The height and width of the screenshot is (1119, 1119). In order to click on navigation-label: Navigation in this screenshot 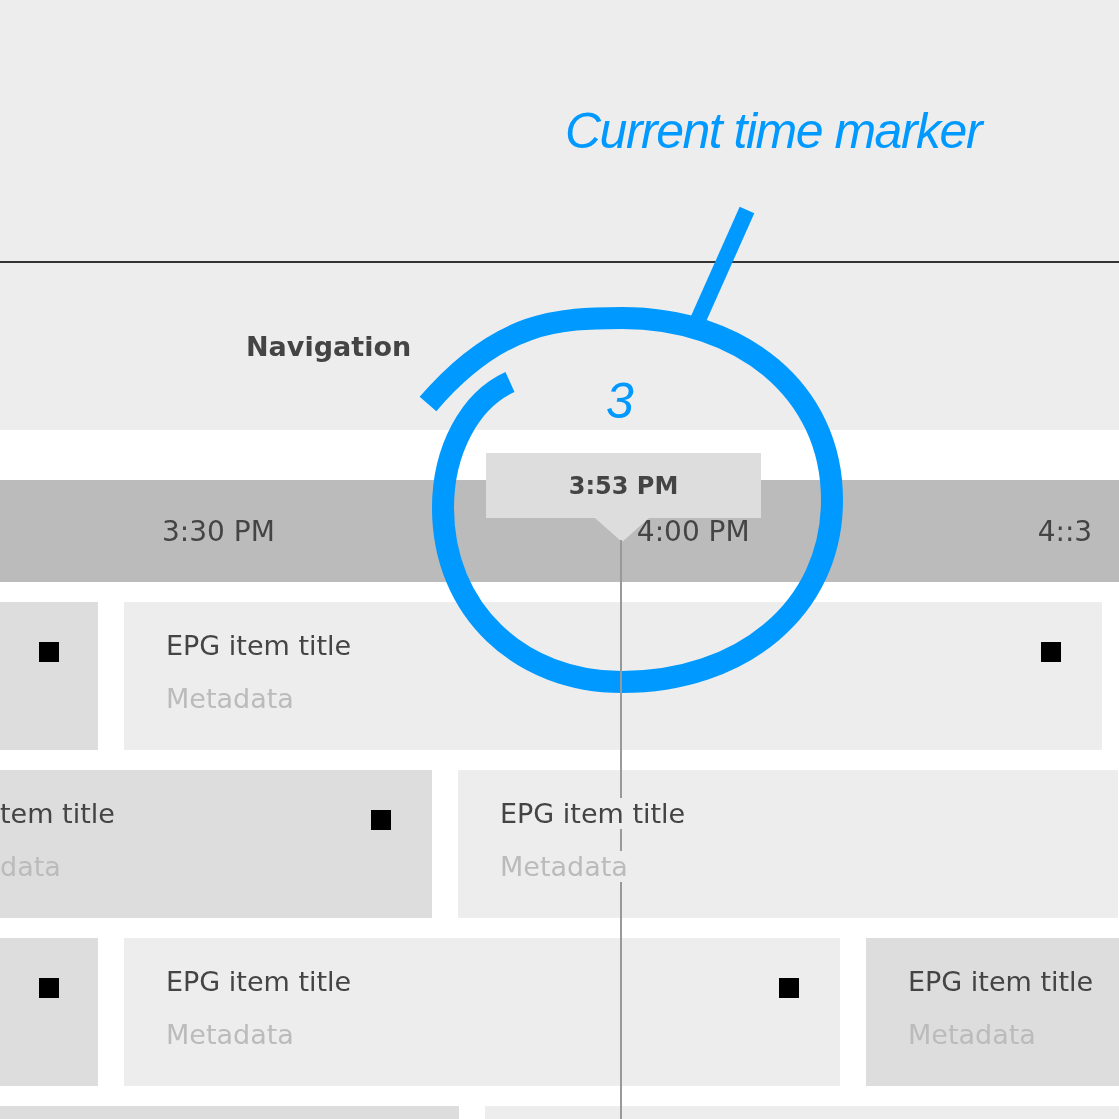, I will do `click(329, 346)`.